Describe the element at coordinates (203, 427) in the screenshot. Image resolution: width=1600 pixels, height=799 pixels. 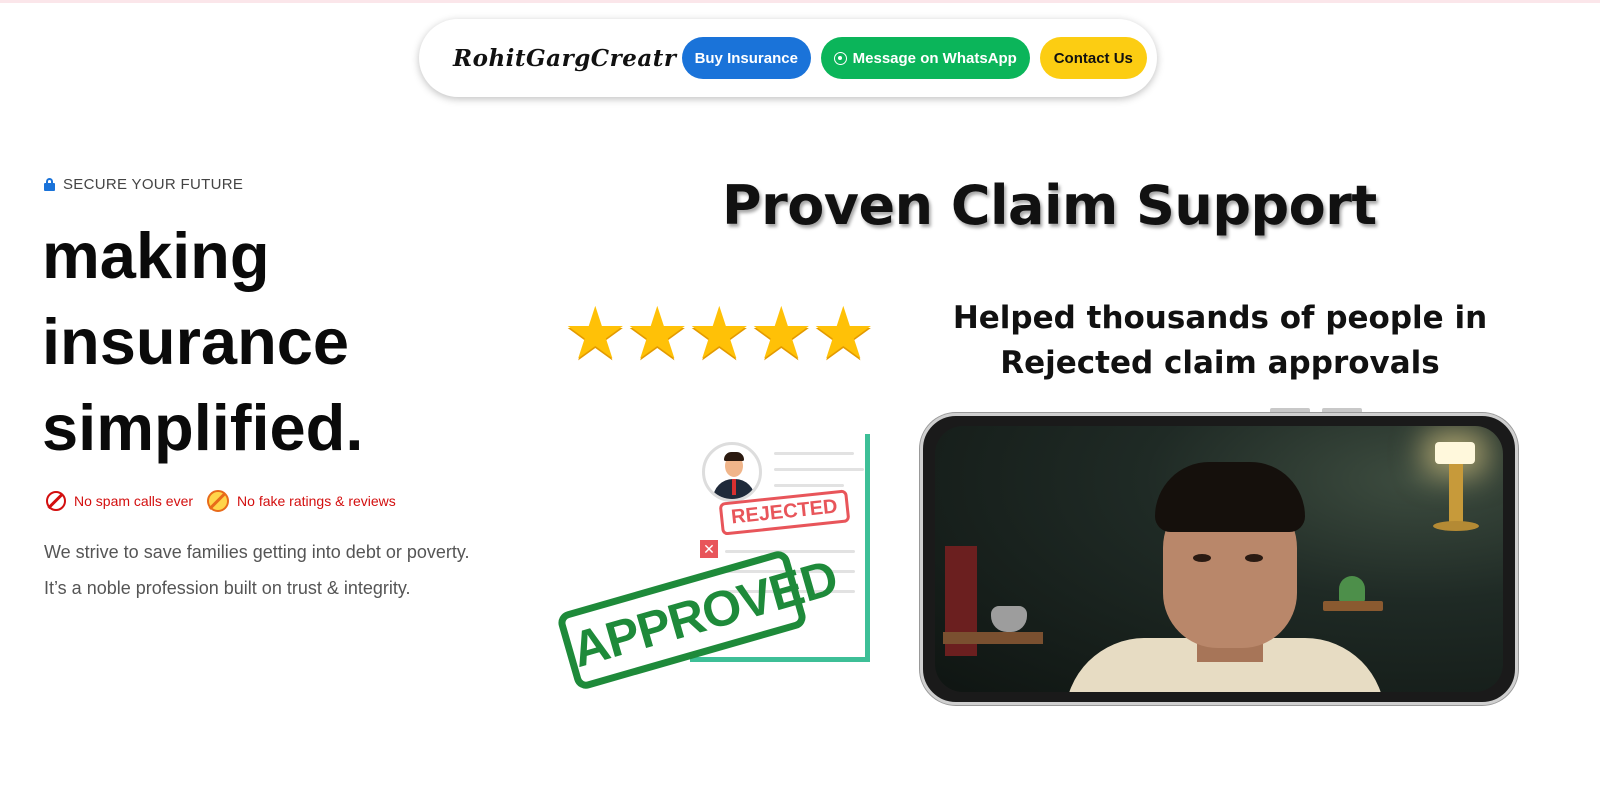
I see `headline-line: simplified.` at that location.